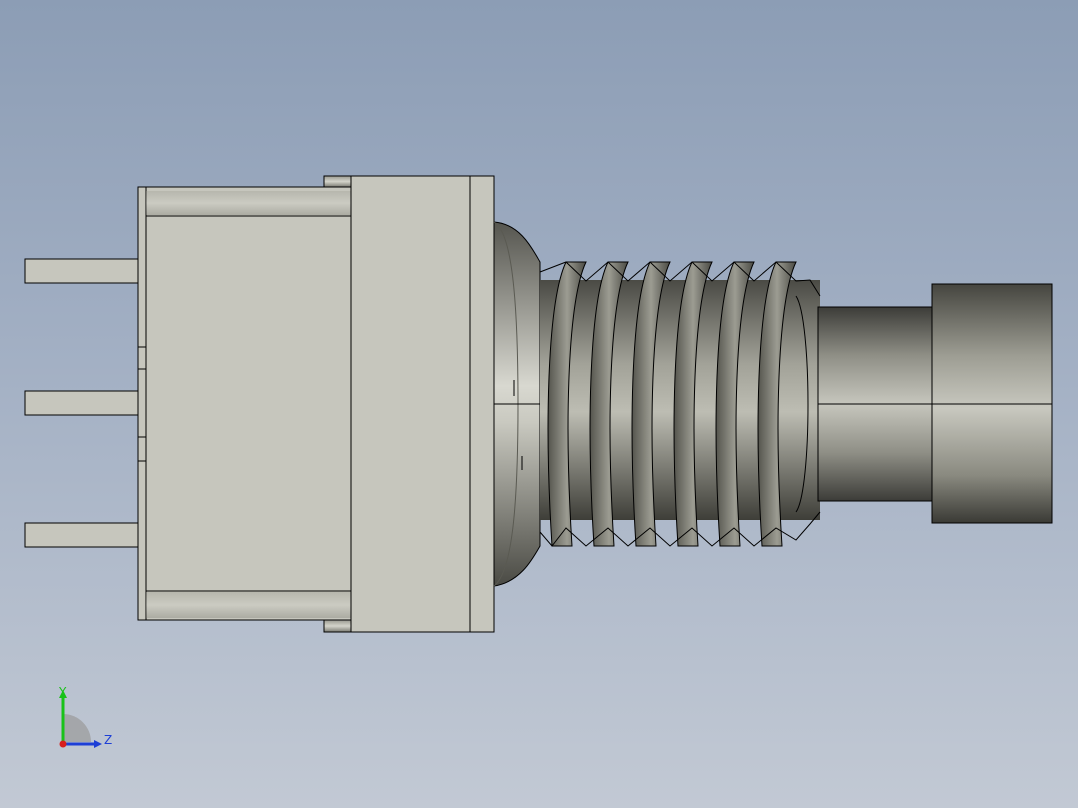  Describe the element at coordinates (63, 744) in the screenshot. I see `x-axis-dot` at that location.